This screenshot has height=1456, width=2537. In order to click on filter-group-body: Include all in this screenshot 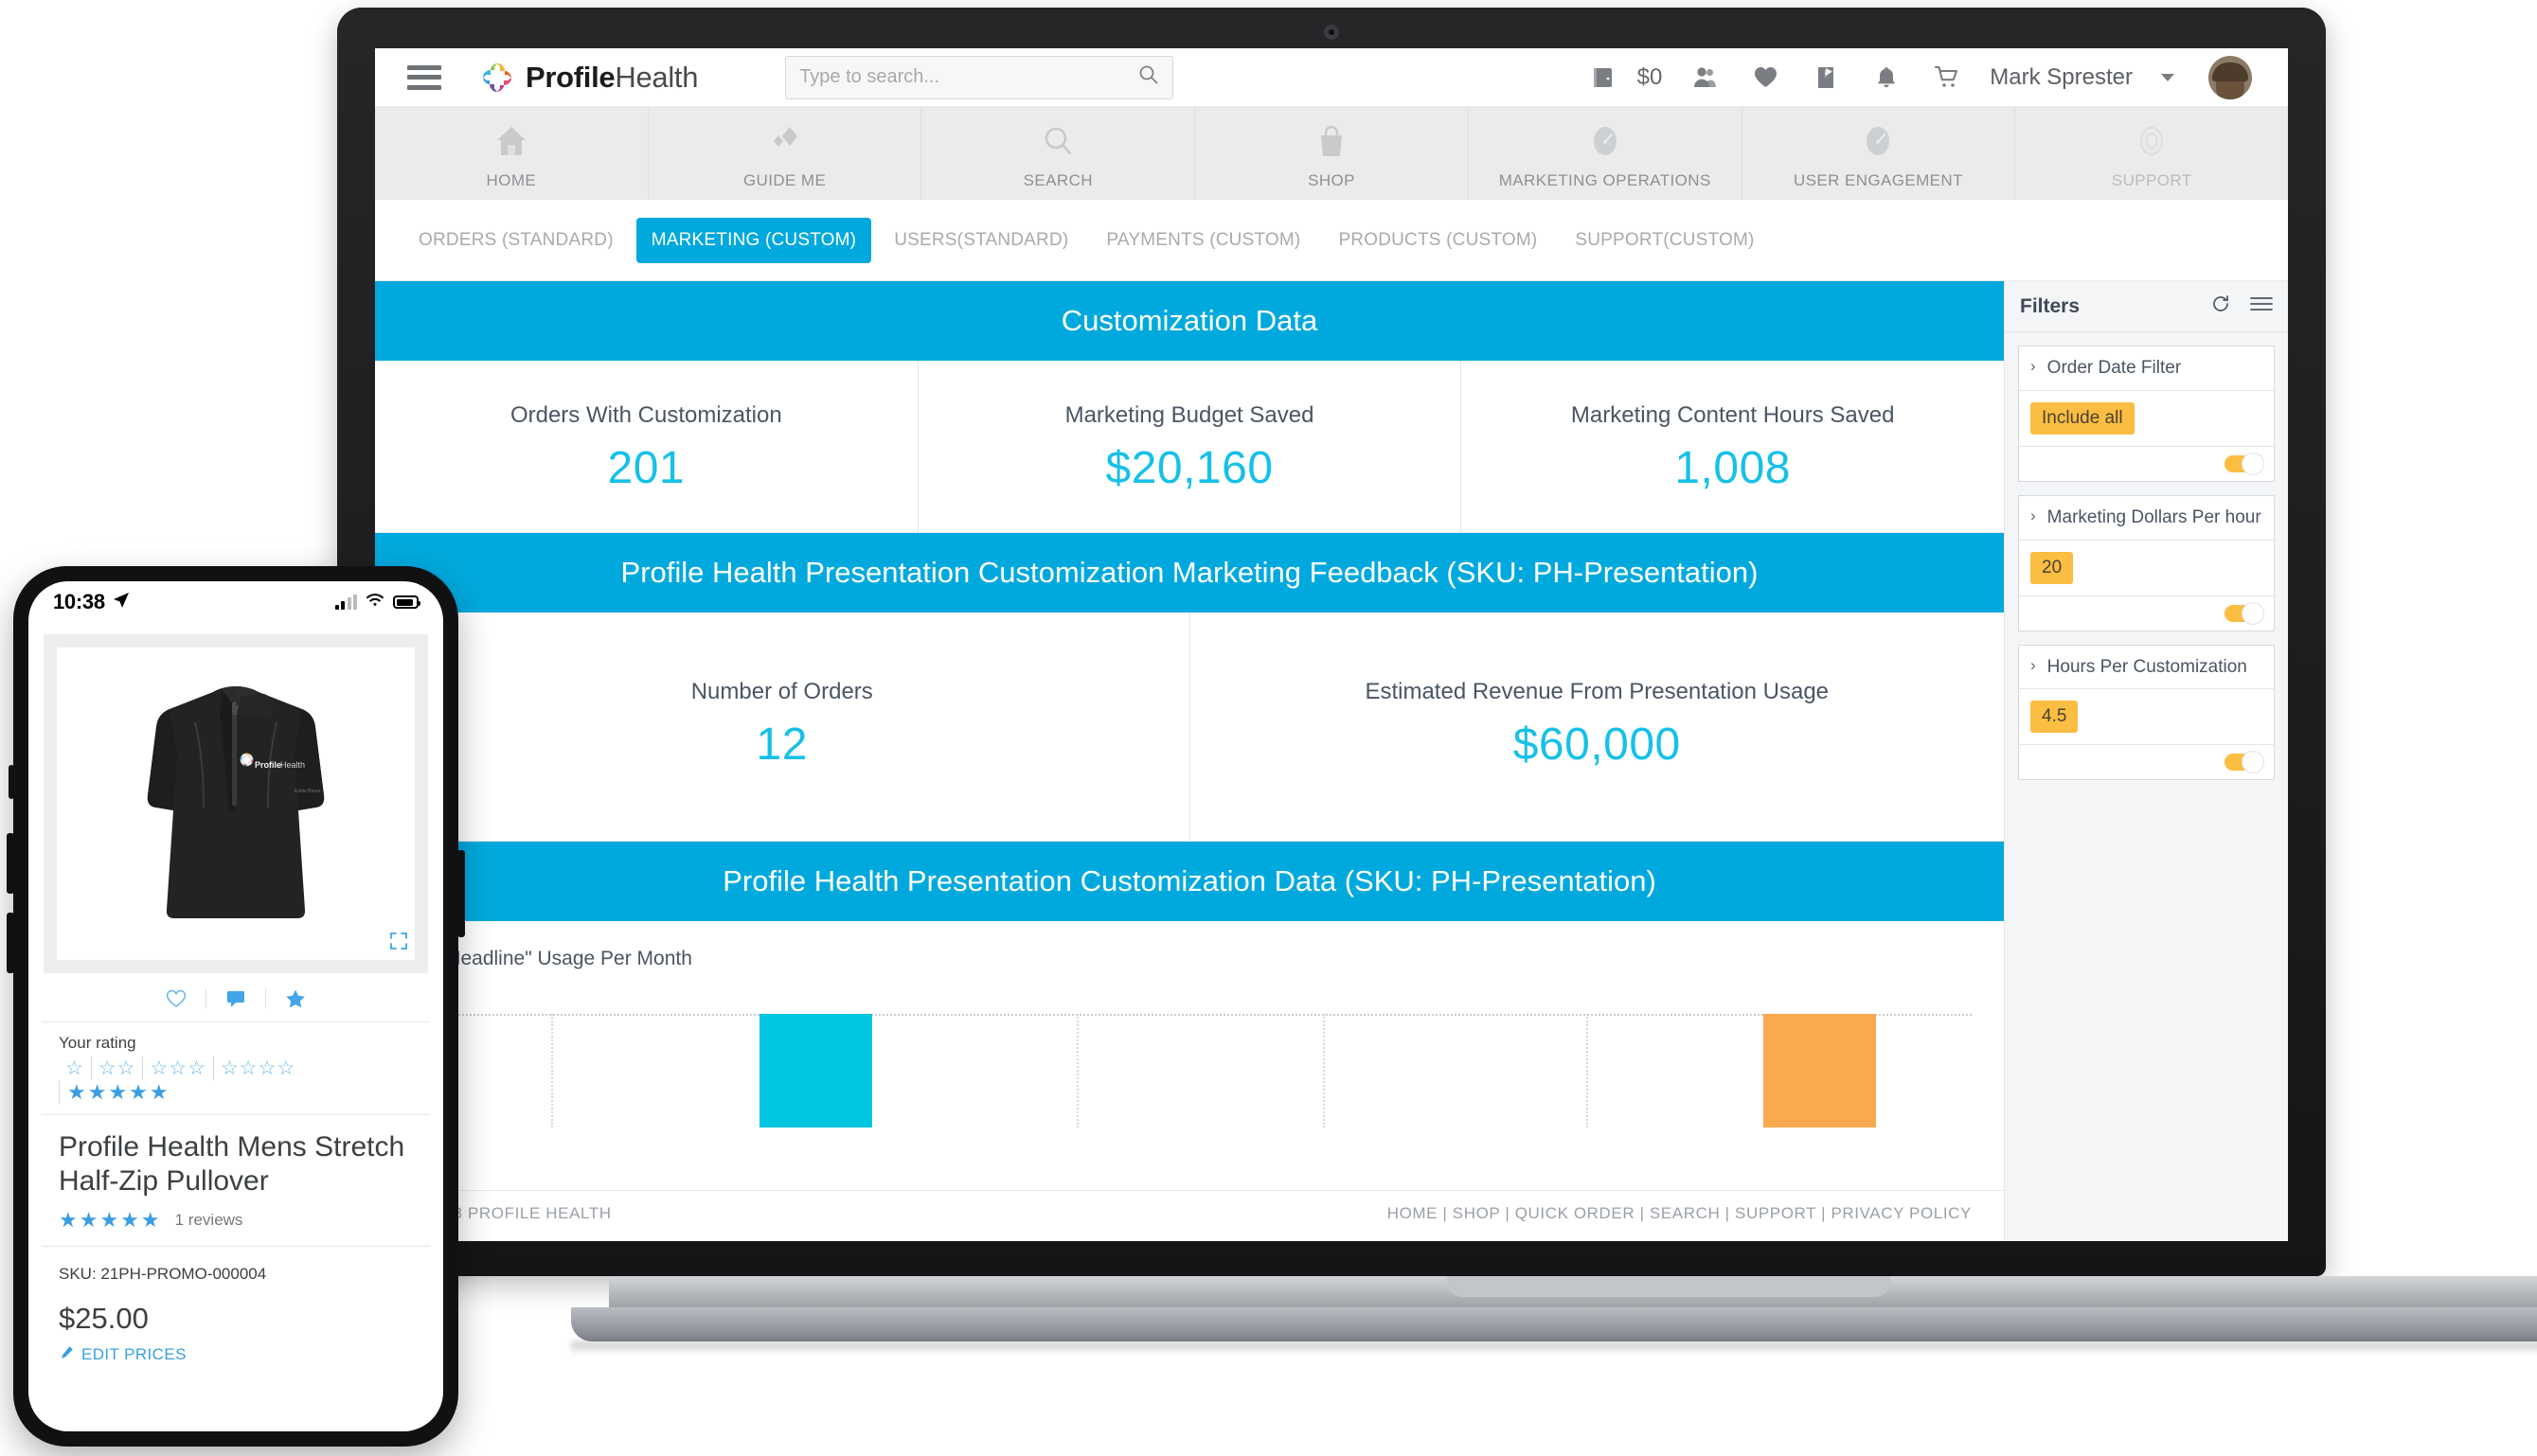, I will do `click(2146, 419)`.